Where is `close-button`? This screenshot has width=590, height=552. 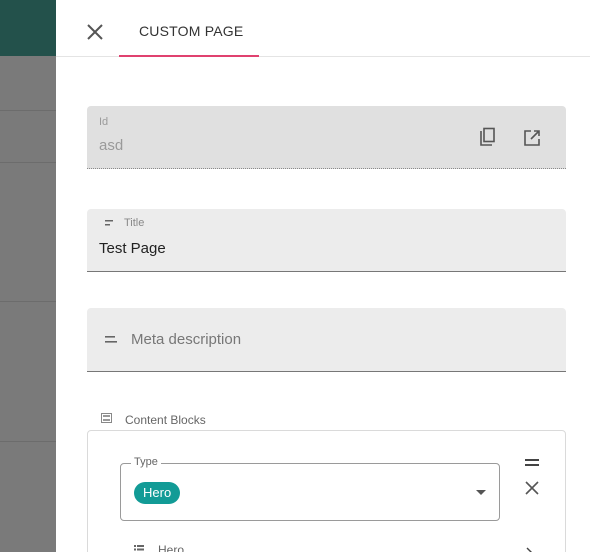
close-button is located at coordinates (95, 32).